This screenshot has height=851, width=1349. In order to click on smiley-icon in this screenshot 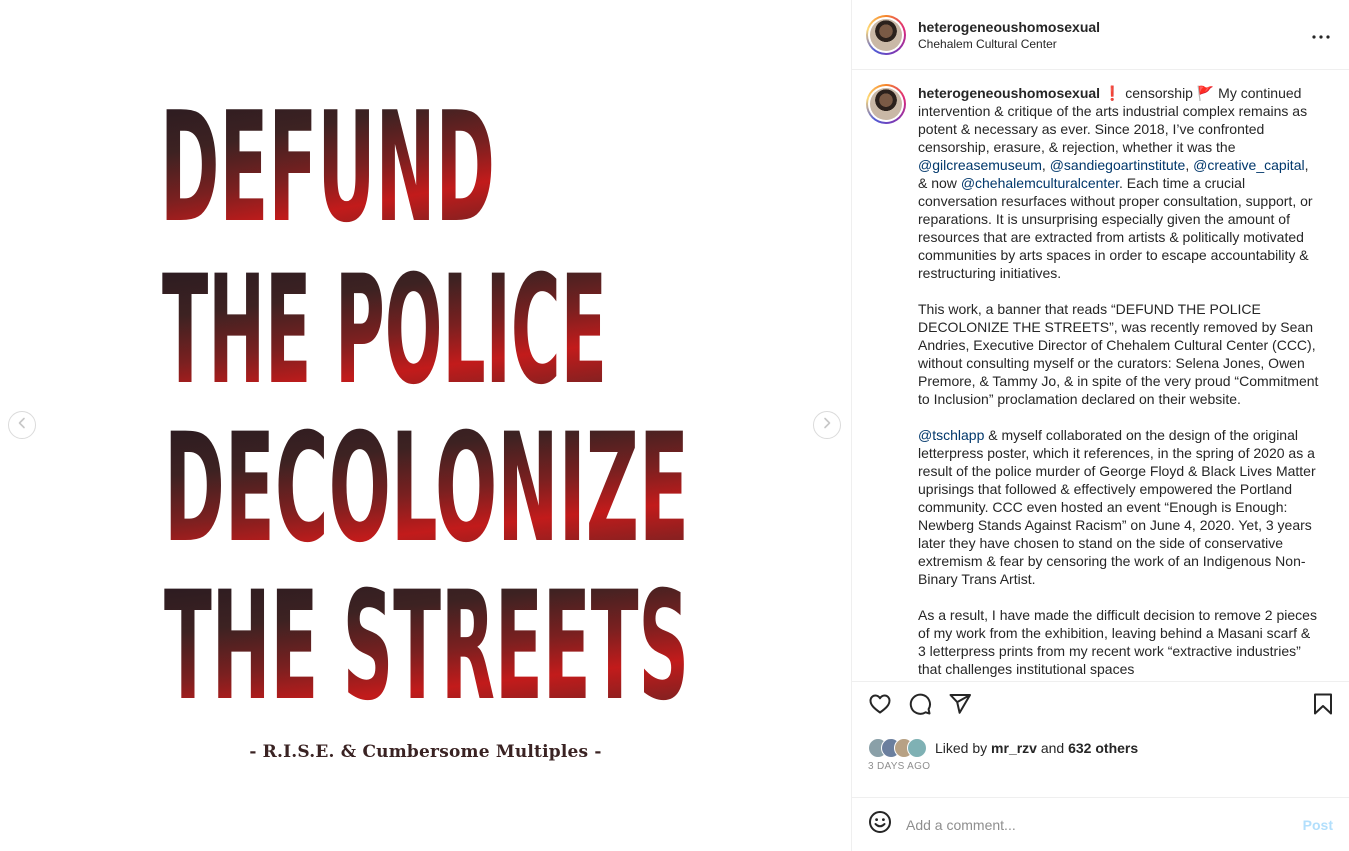, I will do `click(880, 824)`.